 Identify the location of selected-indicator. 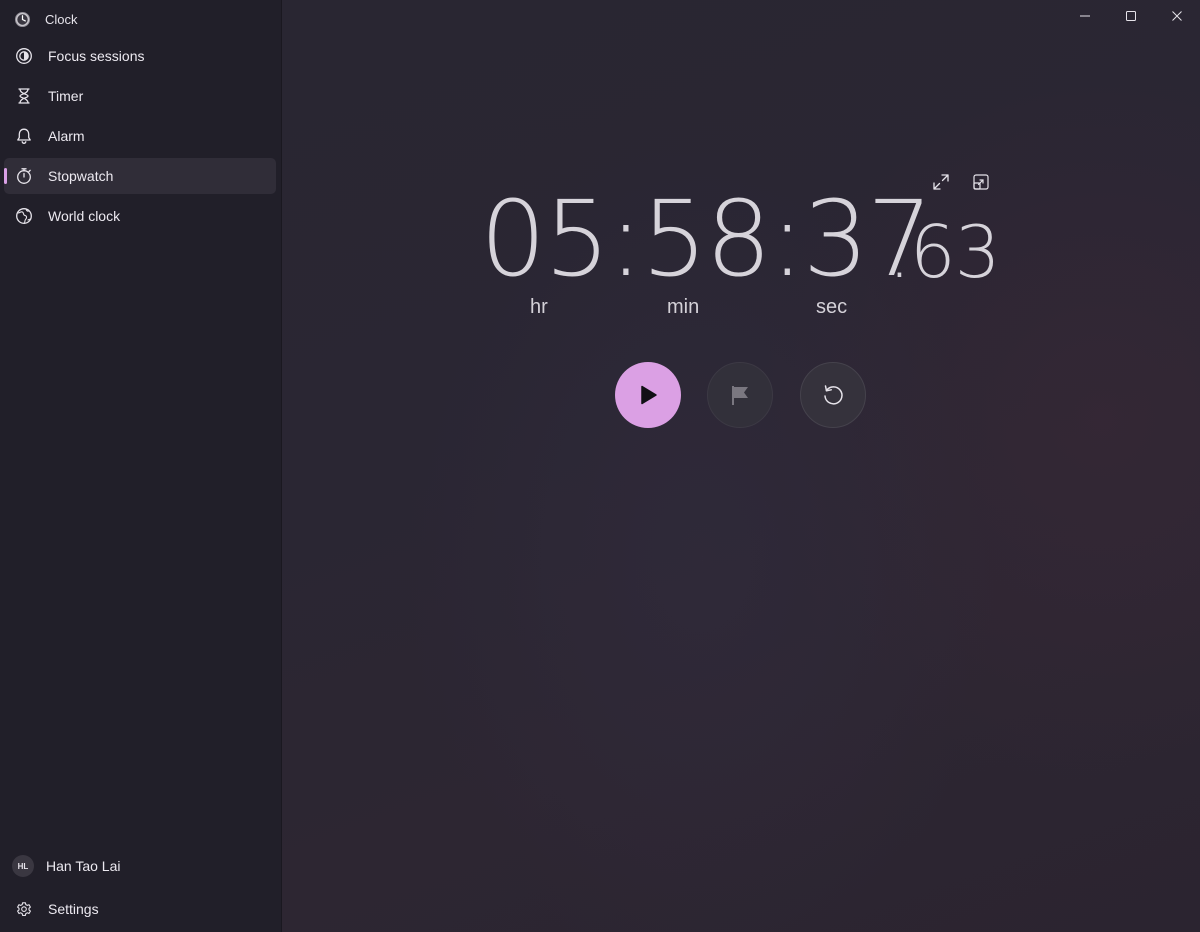
(5, 176).